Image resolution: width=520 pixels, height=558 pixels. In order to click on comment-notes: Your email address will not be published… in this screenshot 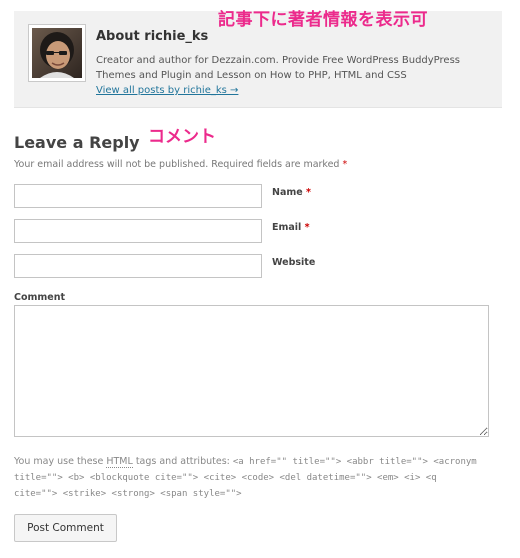, I will do `click(180, 164)`.